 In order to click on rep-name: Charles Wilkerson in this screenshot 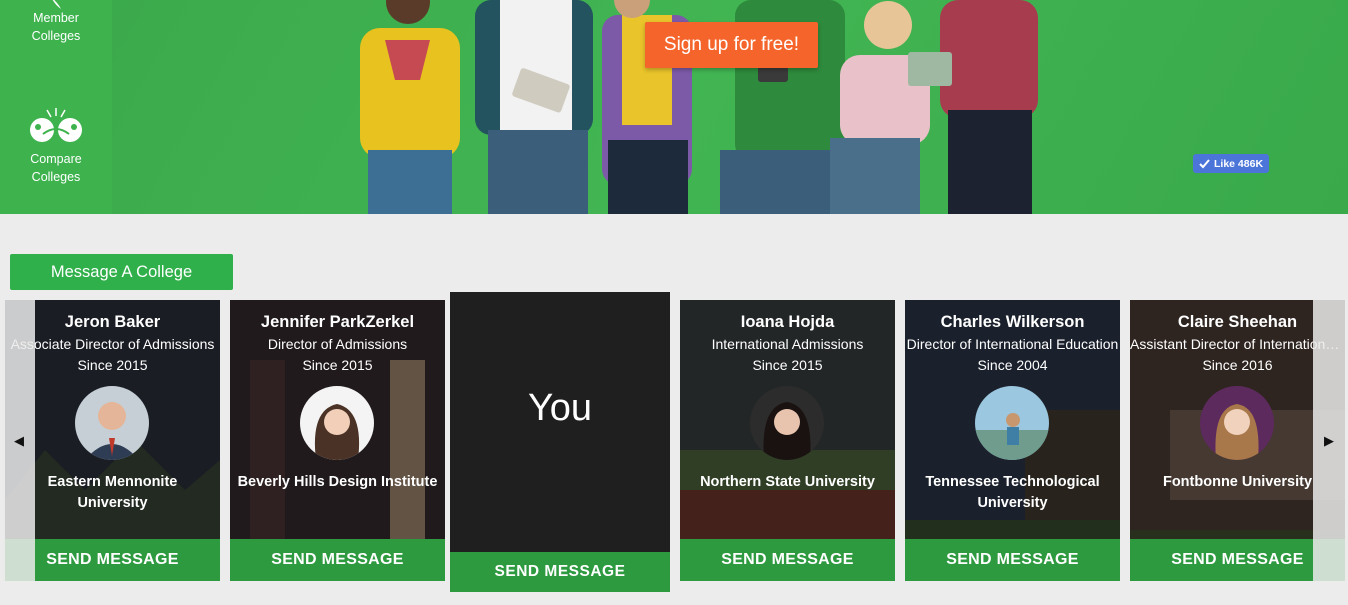, I will do `click(1012, 322)`.